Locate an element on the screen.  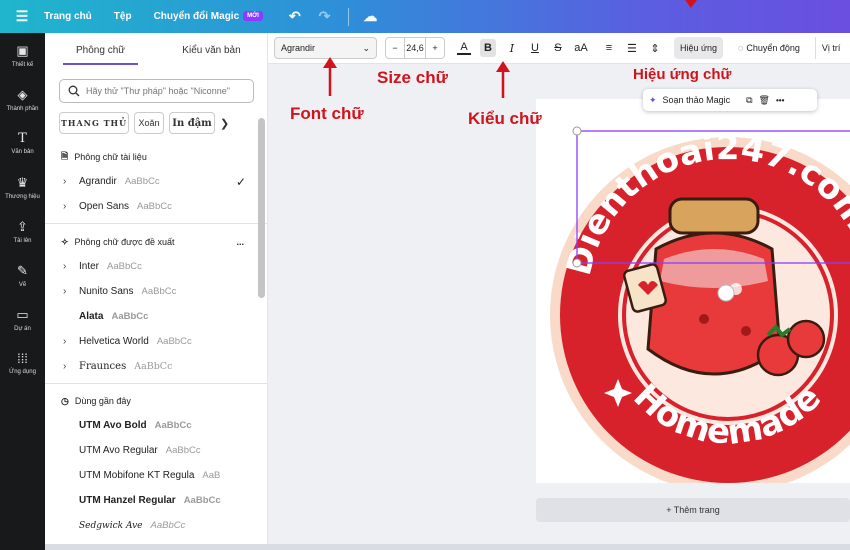
bold-button: B is located at coordinates (488, 48).